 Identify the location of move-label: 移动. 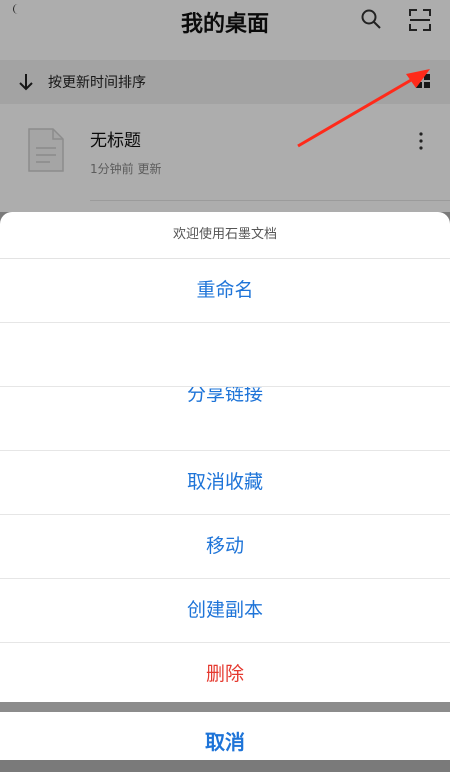
(224, 546).